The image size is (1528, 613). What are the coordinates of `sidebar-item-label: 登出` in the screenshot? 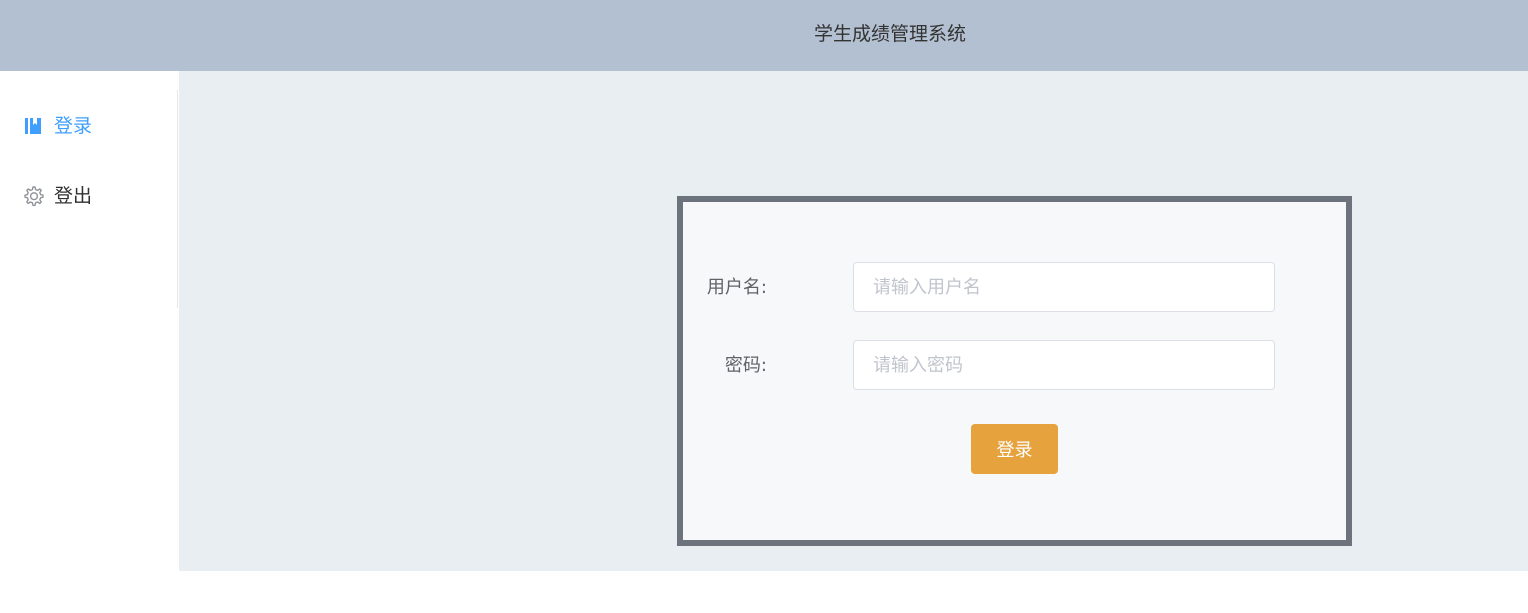 It's located at (73, 196).